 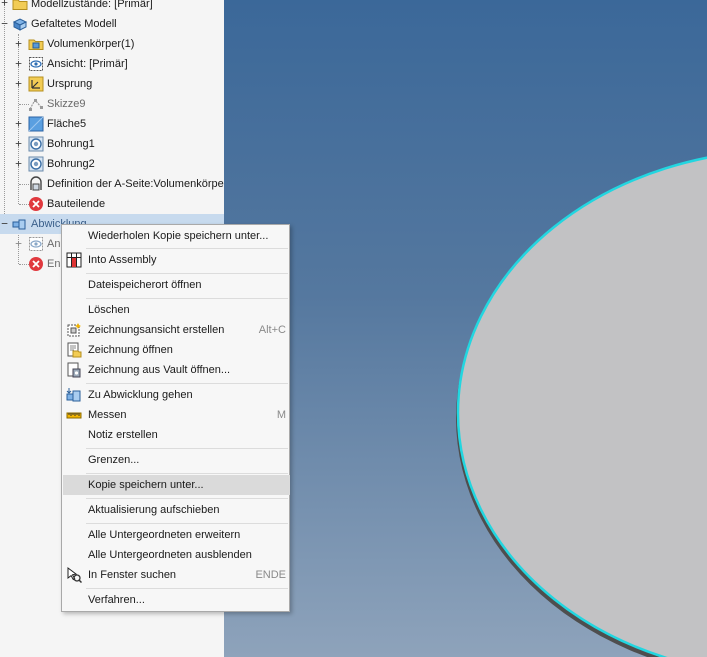 I want to click on menu-item-label: Dateispeicherort öffnen, so click(x=145, y=285).